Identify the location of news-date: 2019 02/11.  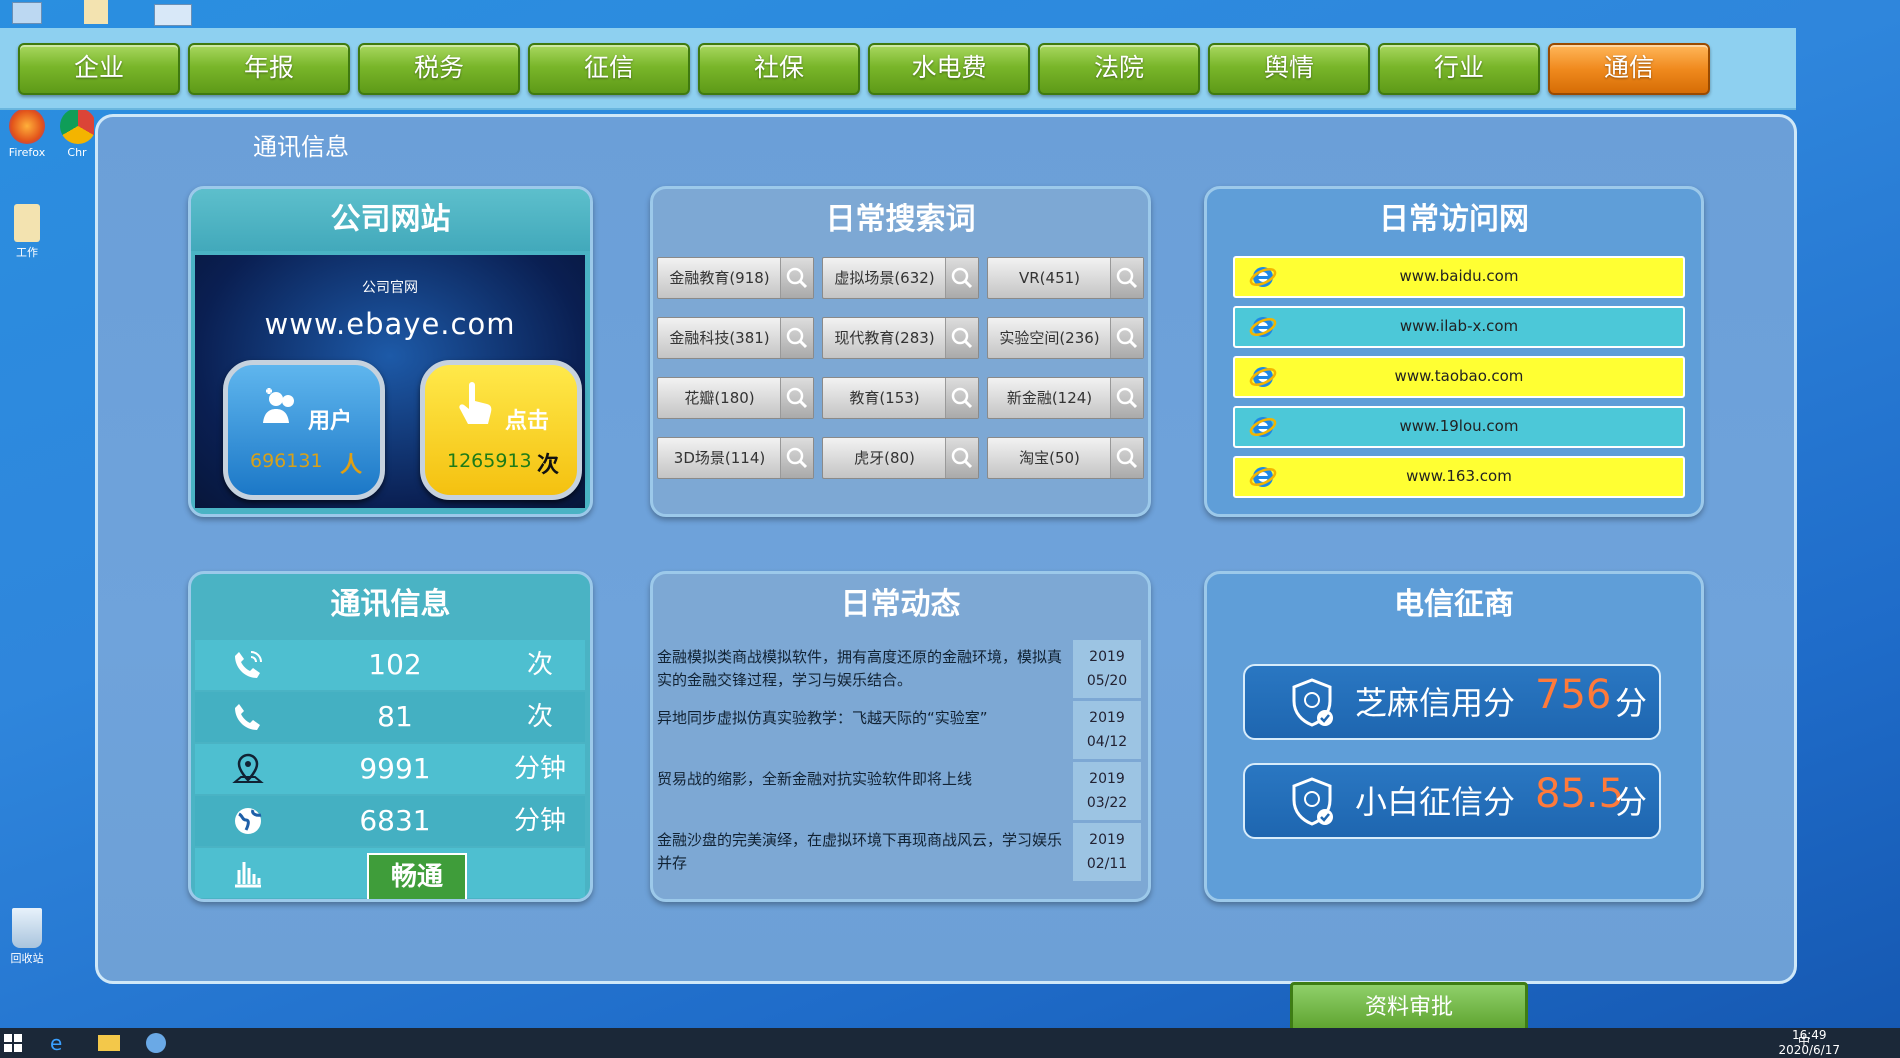
(1107, 852).